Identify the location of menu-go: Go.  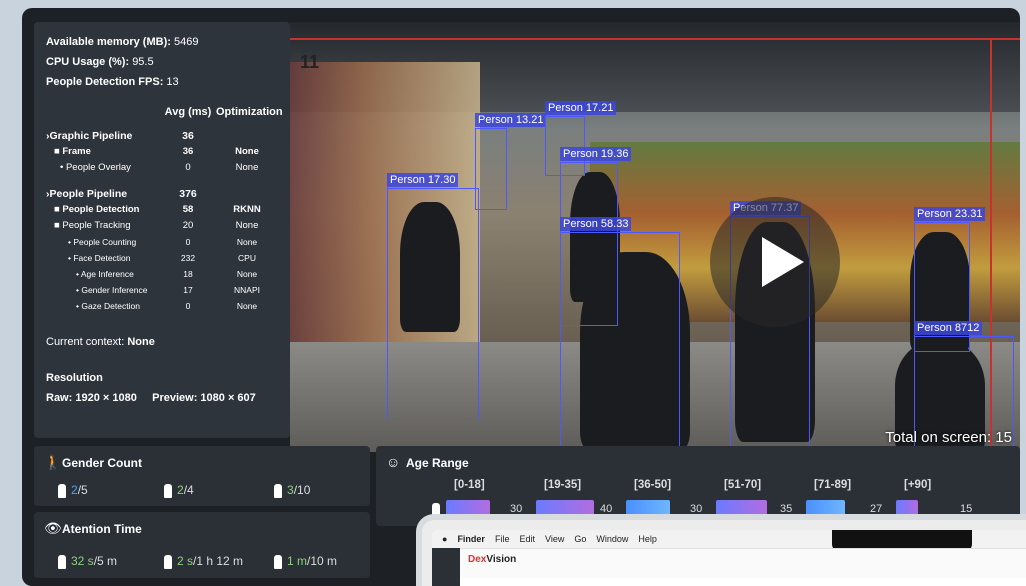
(580, 539).